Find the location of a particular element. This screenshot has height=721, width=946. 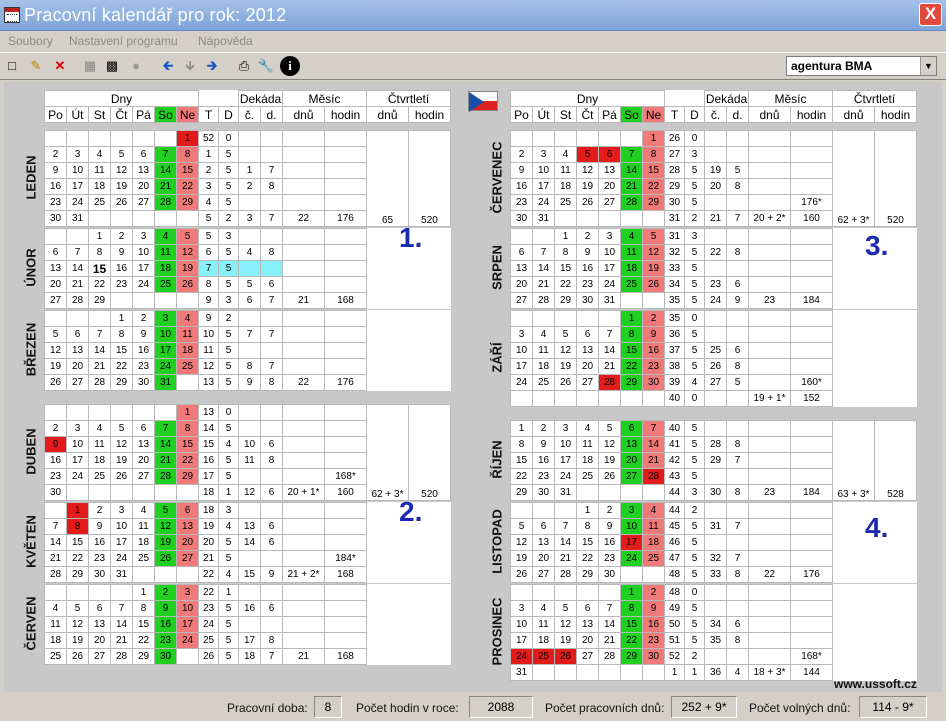

day-cell: 15 is located at coordinates (187, 444).